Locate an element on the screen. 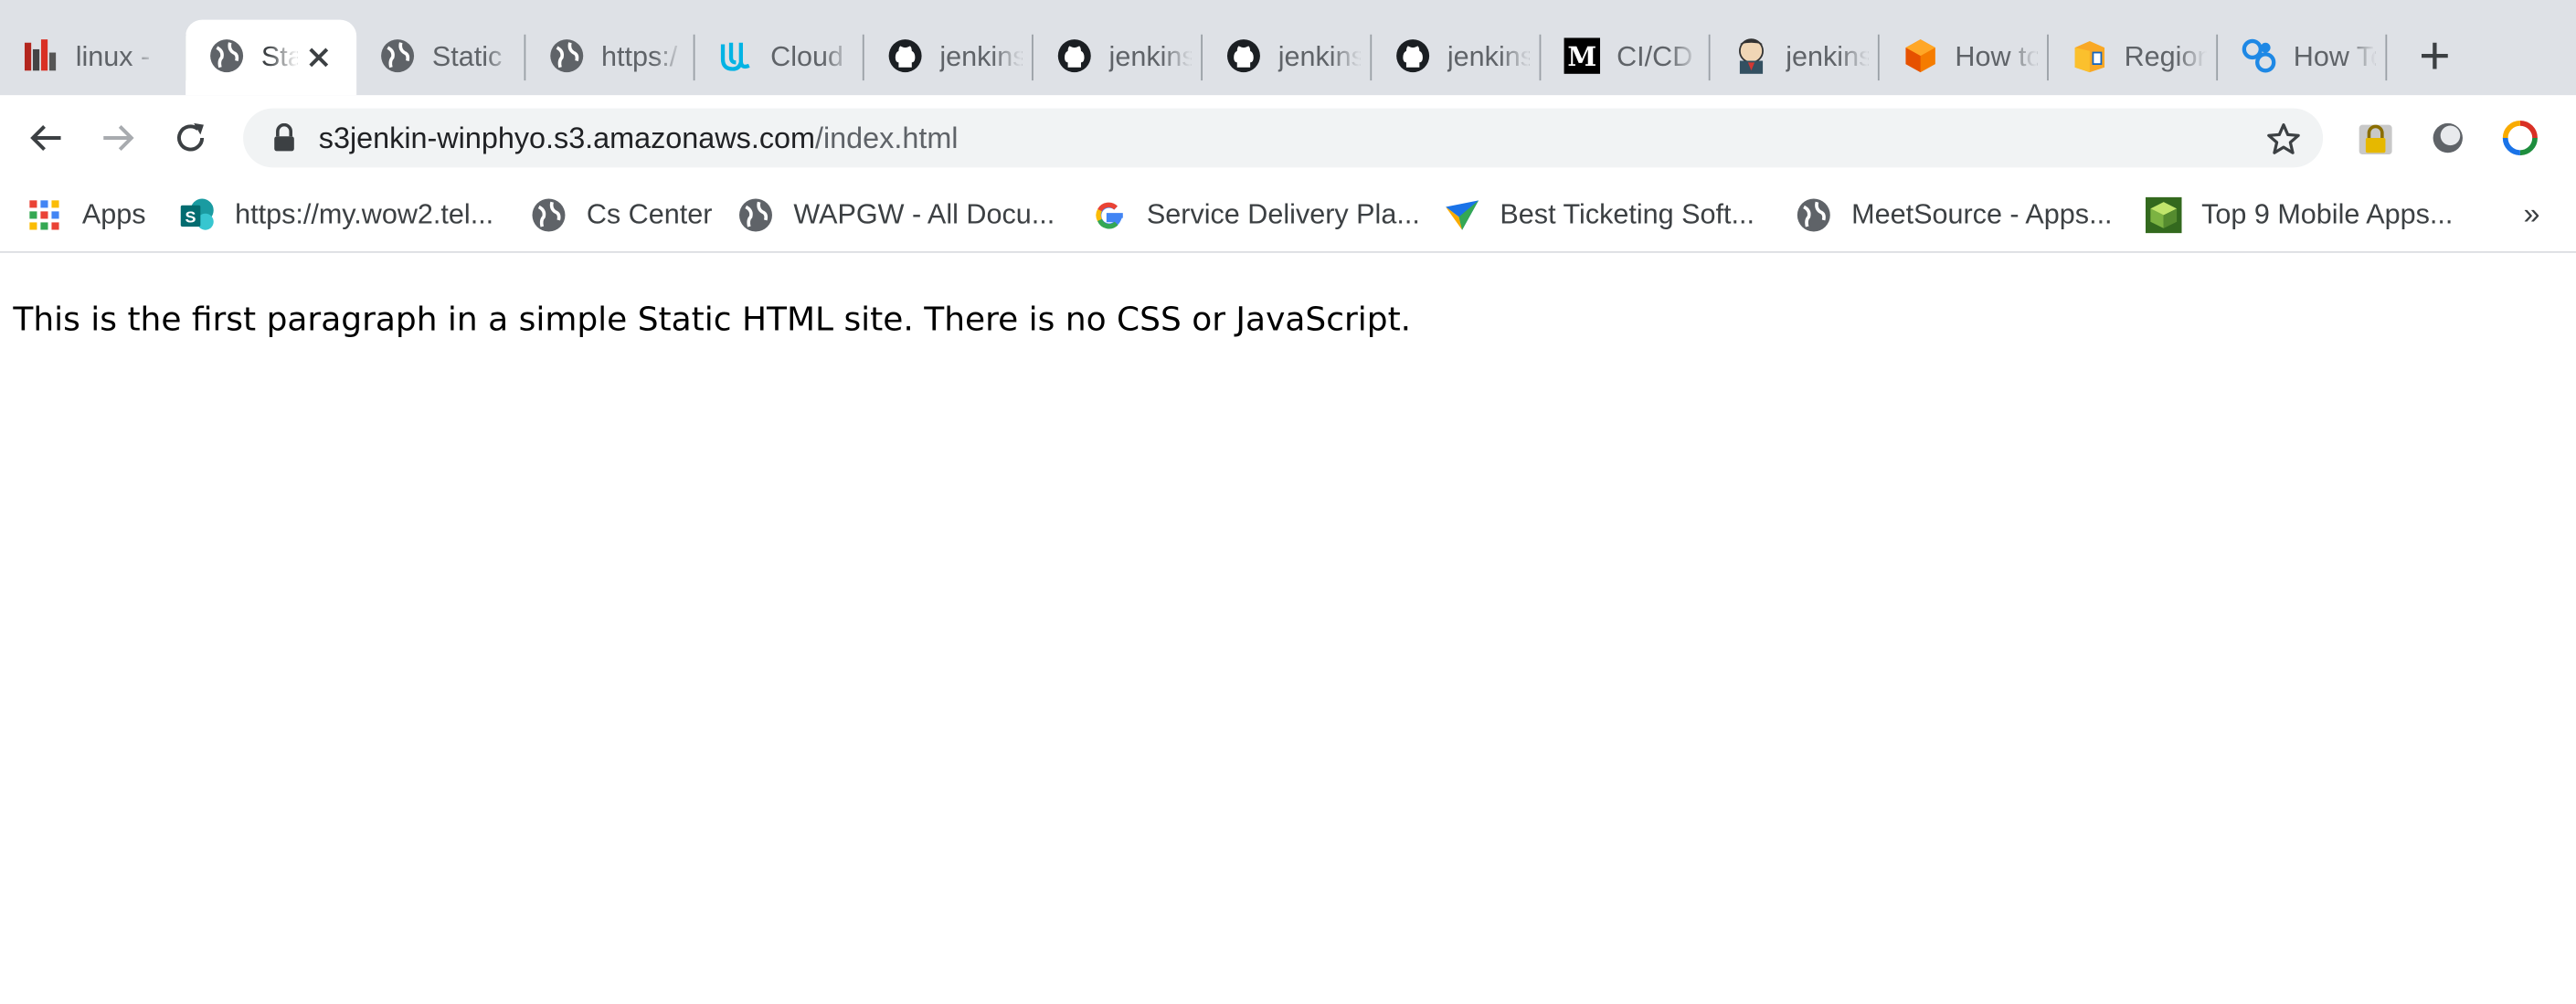 The height and width of the screenshot is (1004, 2576). tab-github-3: jenkins is located at coordinates (1288, 58).